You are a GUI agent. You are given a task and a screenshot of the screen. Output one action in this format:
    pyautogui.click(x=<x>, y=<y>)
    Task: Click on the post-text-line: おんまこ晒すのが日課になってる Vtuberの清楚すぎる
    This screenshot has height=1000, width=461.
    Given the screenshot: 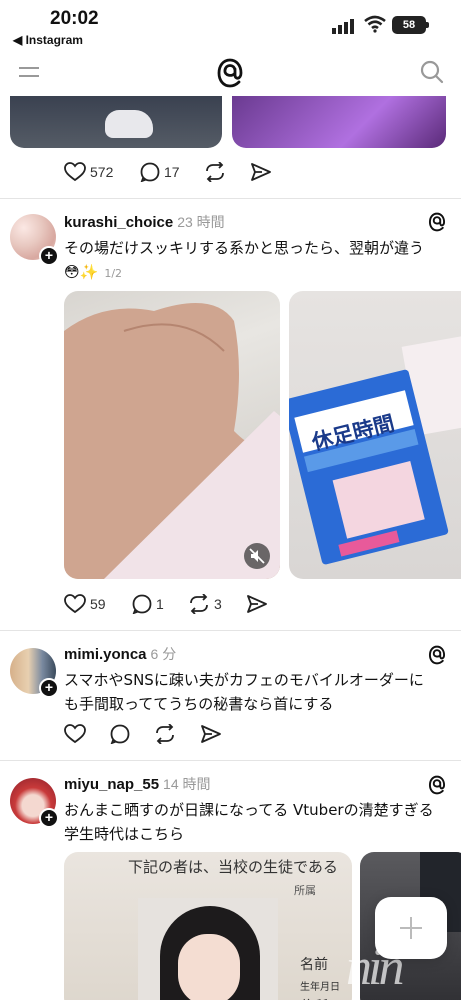 What is the action you would take?
    pyautogui.click(x=249, y=810)
    